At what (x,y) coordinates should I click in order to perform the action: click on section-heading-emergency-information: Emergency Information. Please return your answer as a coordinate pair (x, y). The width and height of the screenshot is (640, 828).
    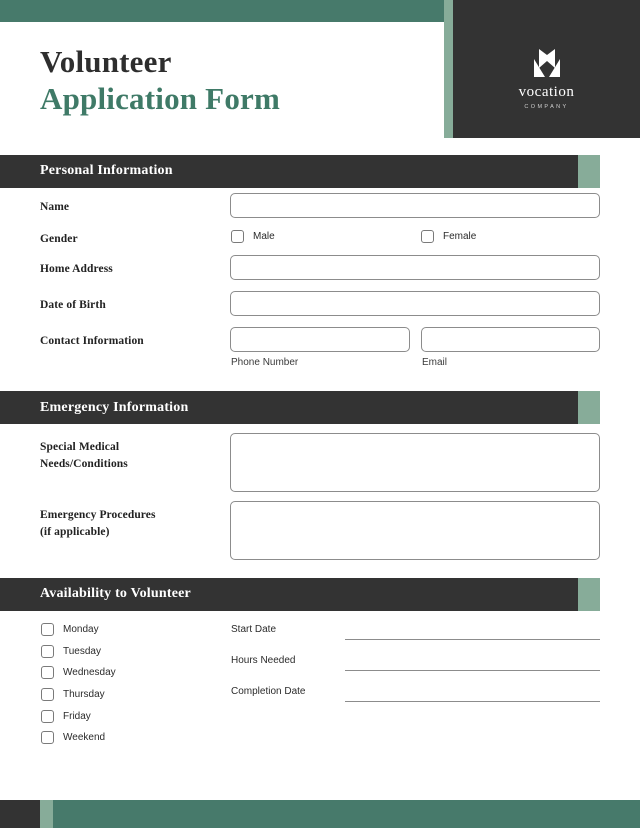
    Looking at the image, I should click on (114, 407).